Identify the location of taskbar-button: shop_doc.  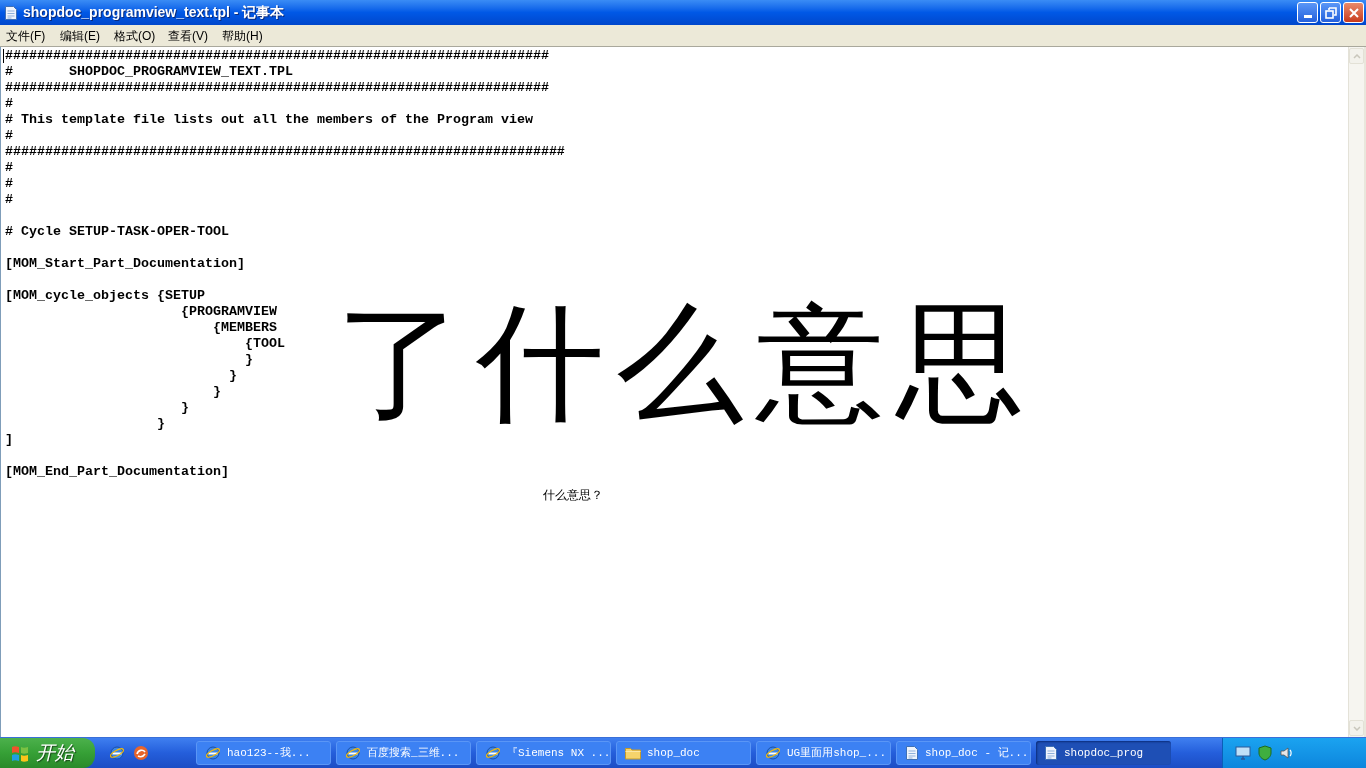
(683, 753).